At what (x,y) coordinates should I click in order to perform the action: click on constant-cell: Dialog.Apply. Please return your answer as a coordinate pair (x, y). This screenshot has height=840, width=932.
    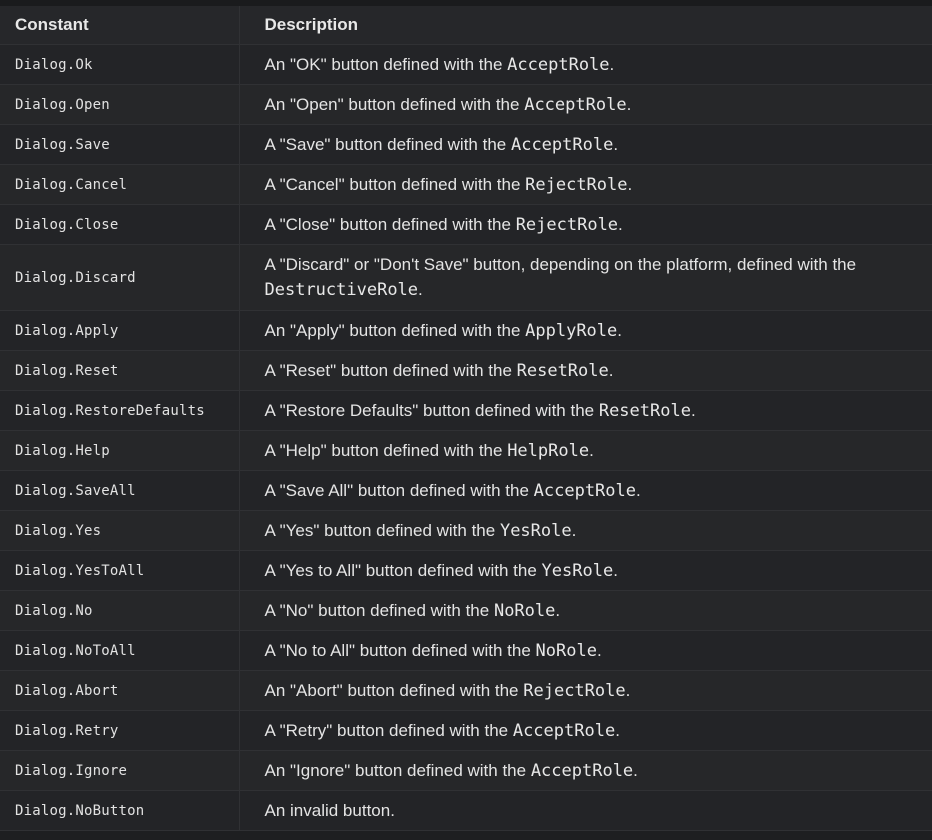
    Looking at the image, I should click on (120, 330).